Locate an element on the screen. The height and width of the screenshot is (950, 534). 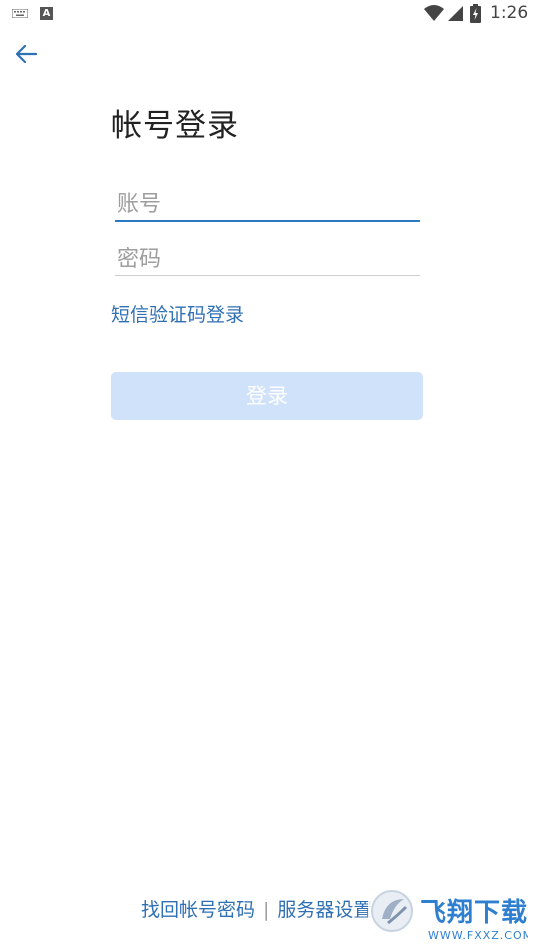
back-button is located at coordinates (27, 54).